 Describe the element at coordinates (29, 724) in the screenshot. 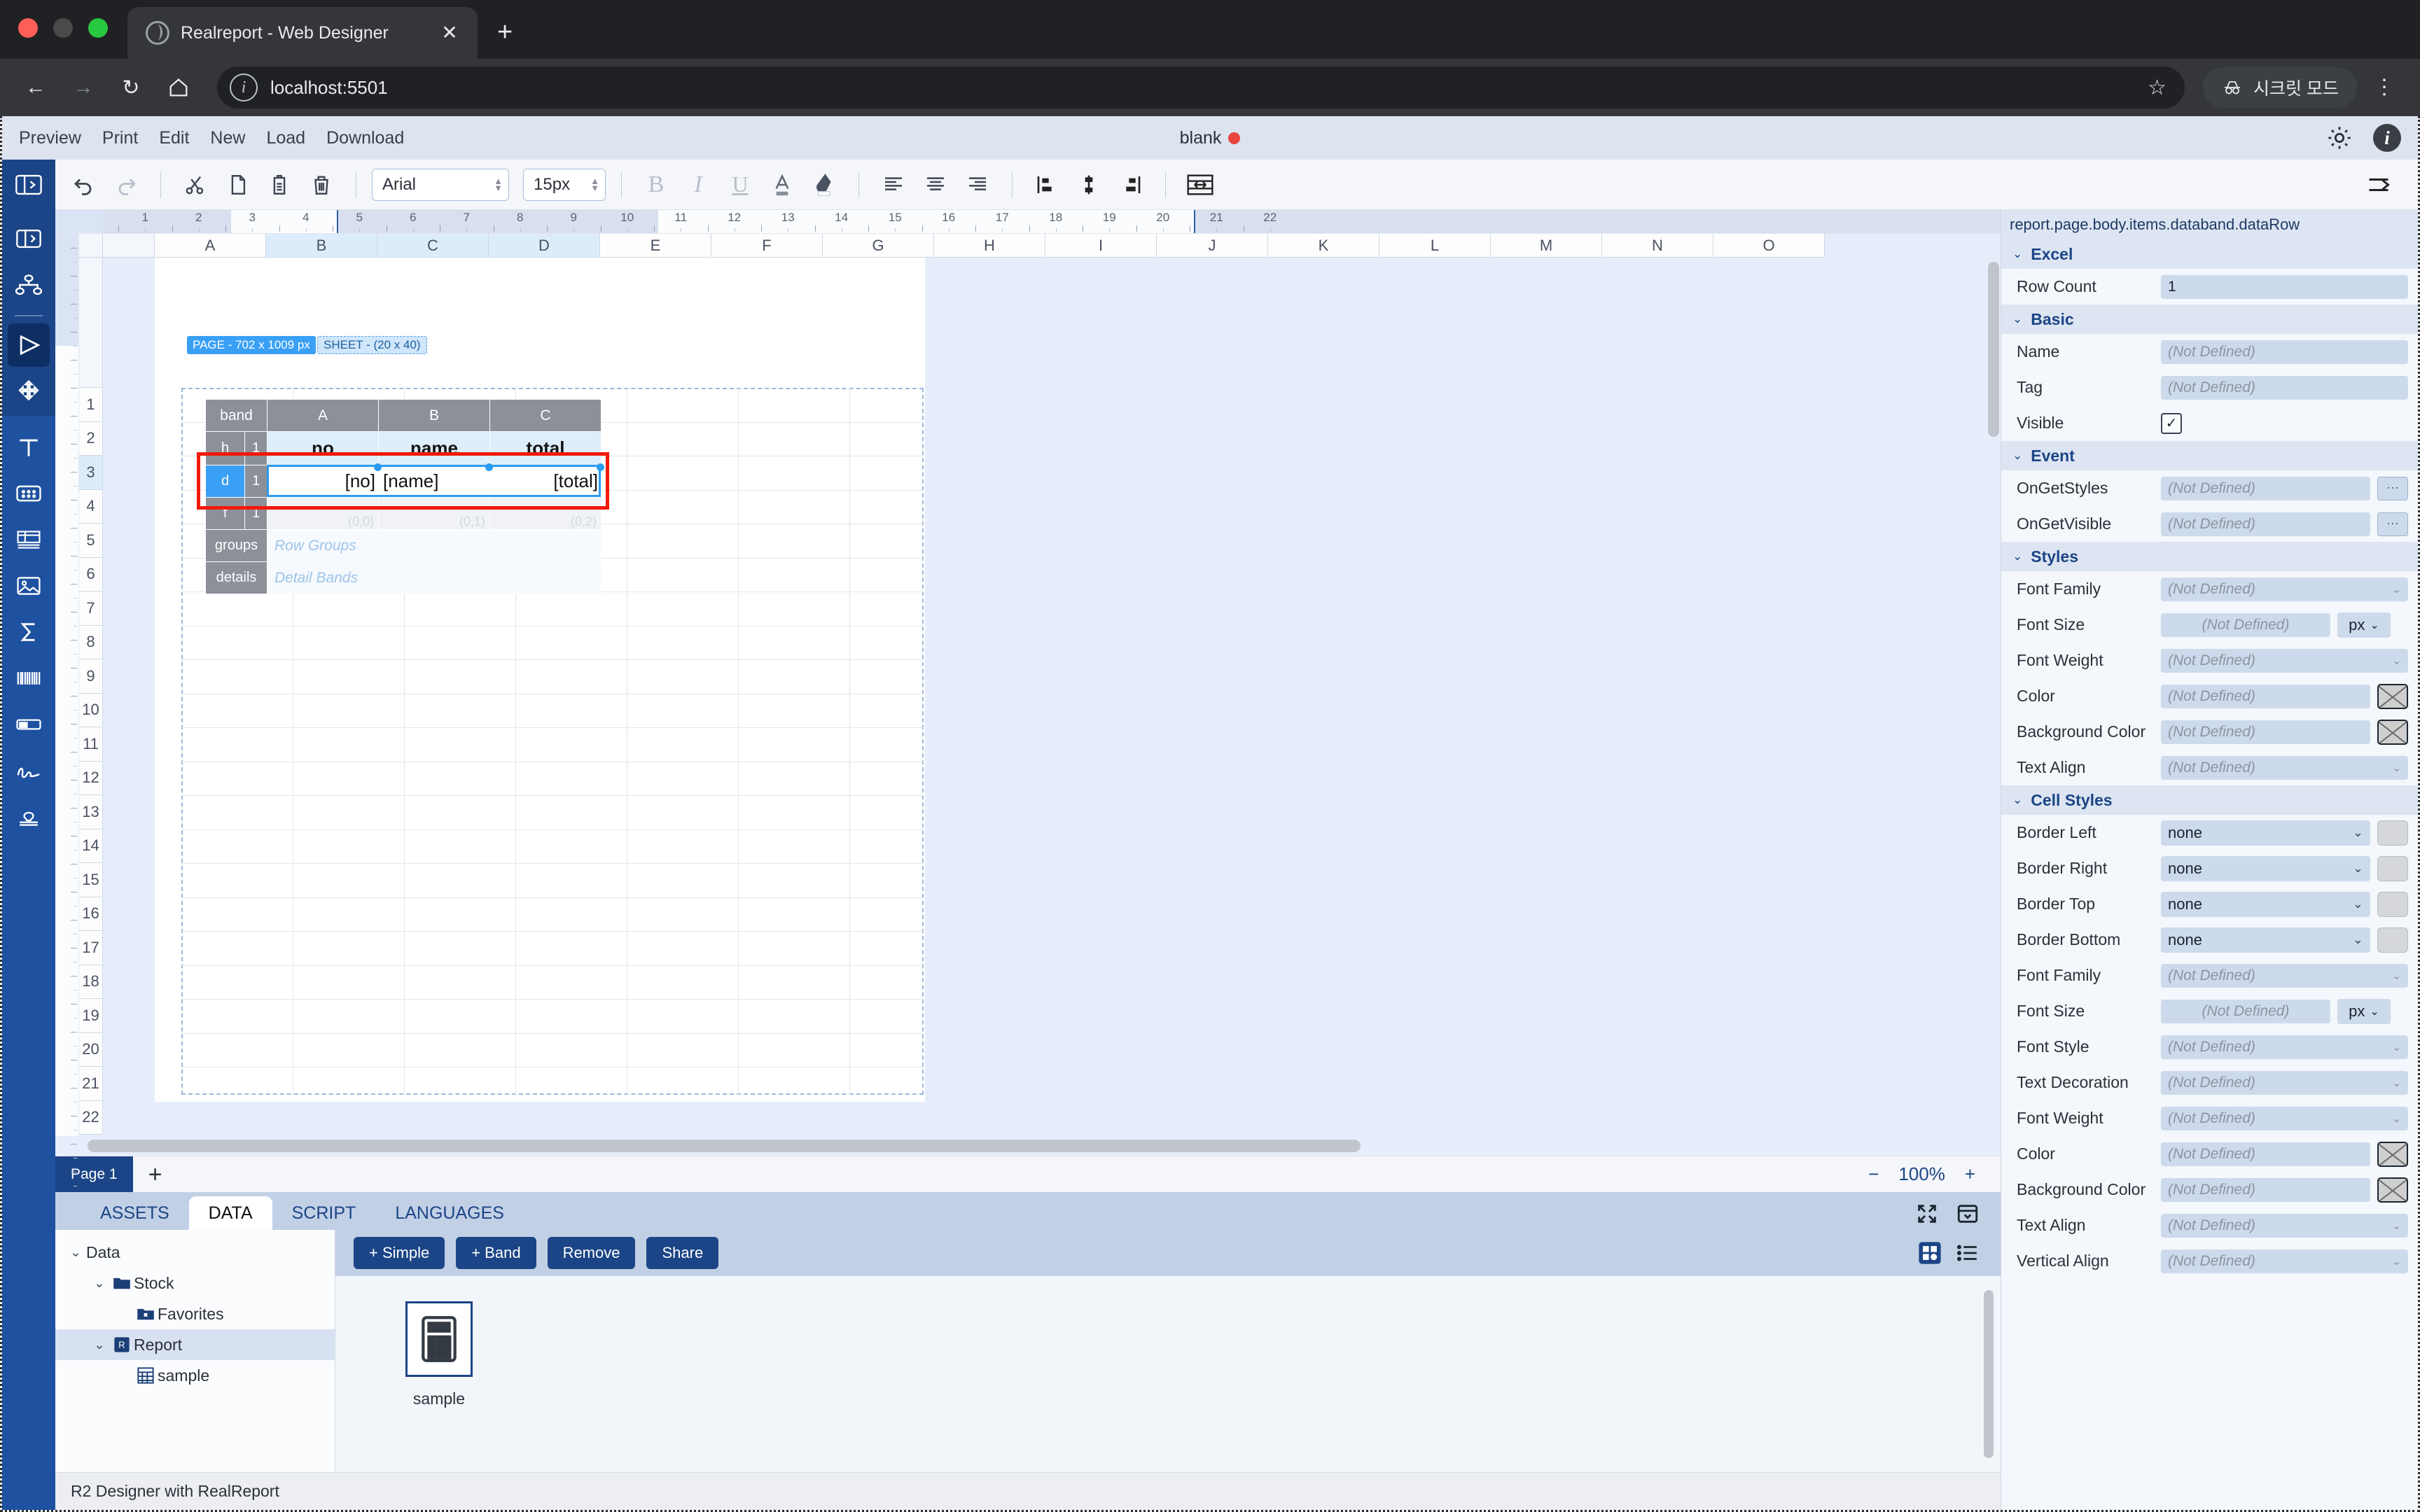

I see `progress-tool-icon` at that location.